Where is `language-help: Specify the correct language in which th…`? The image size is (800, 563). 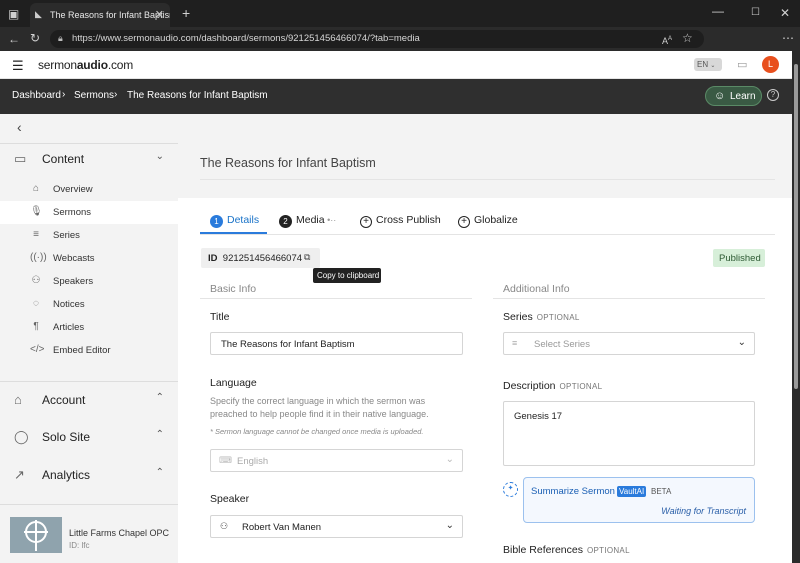
language-help: Specify the correct language in which th… is located at coordinates (319, 407).